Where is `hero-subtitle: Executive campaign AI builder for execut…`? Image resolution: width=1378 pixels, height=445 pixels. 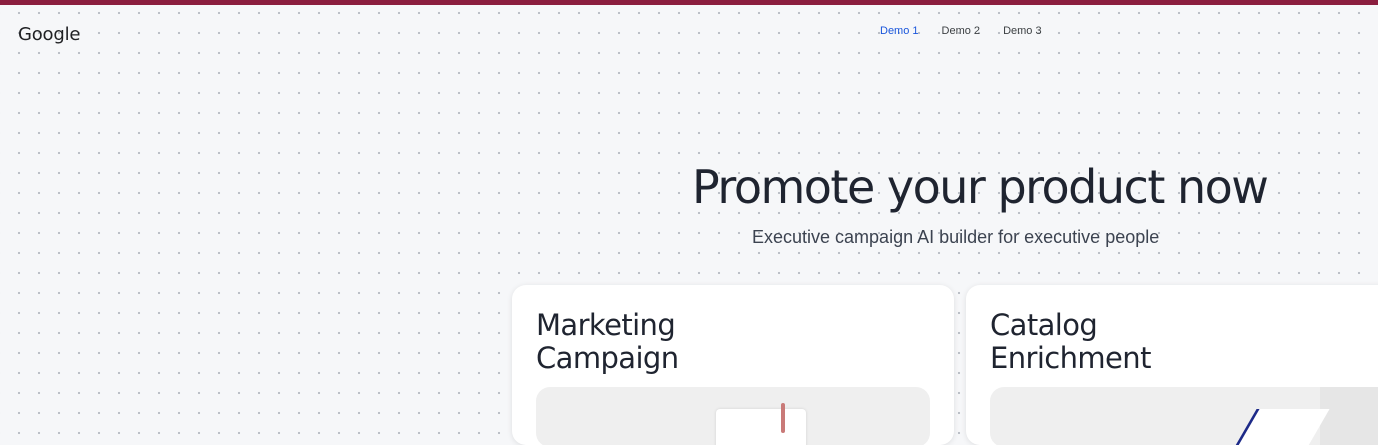 hero-subtitle: Executive campaign AI builder for execut… is located at coordinates (956, 237).